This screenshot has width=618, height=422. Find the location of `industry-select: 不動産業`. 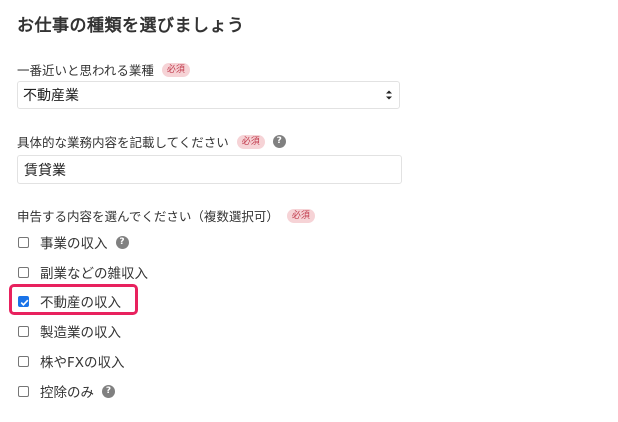

industry-select: 不動産業 is located at coordinates (208, 95).